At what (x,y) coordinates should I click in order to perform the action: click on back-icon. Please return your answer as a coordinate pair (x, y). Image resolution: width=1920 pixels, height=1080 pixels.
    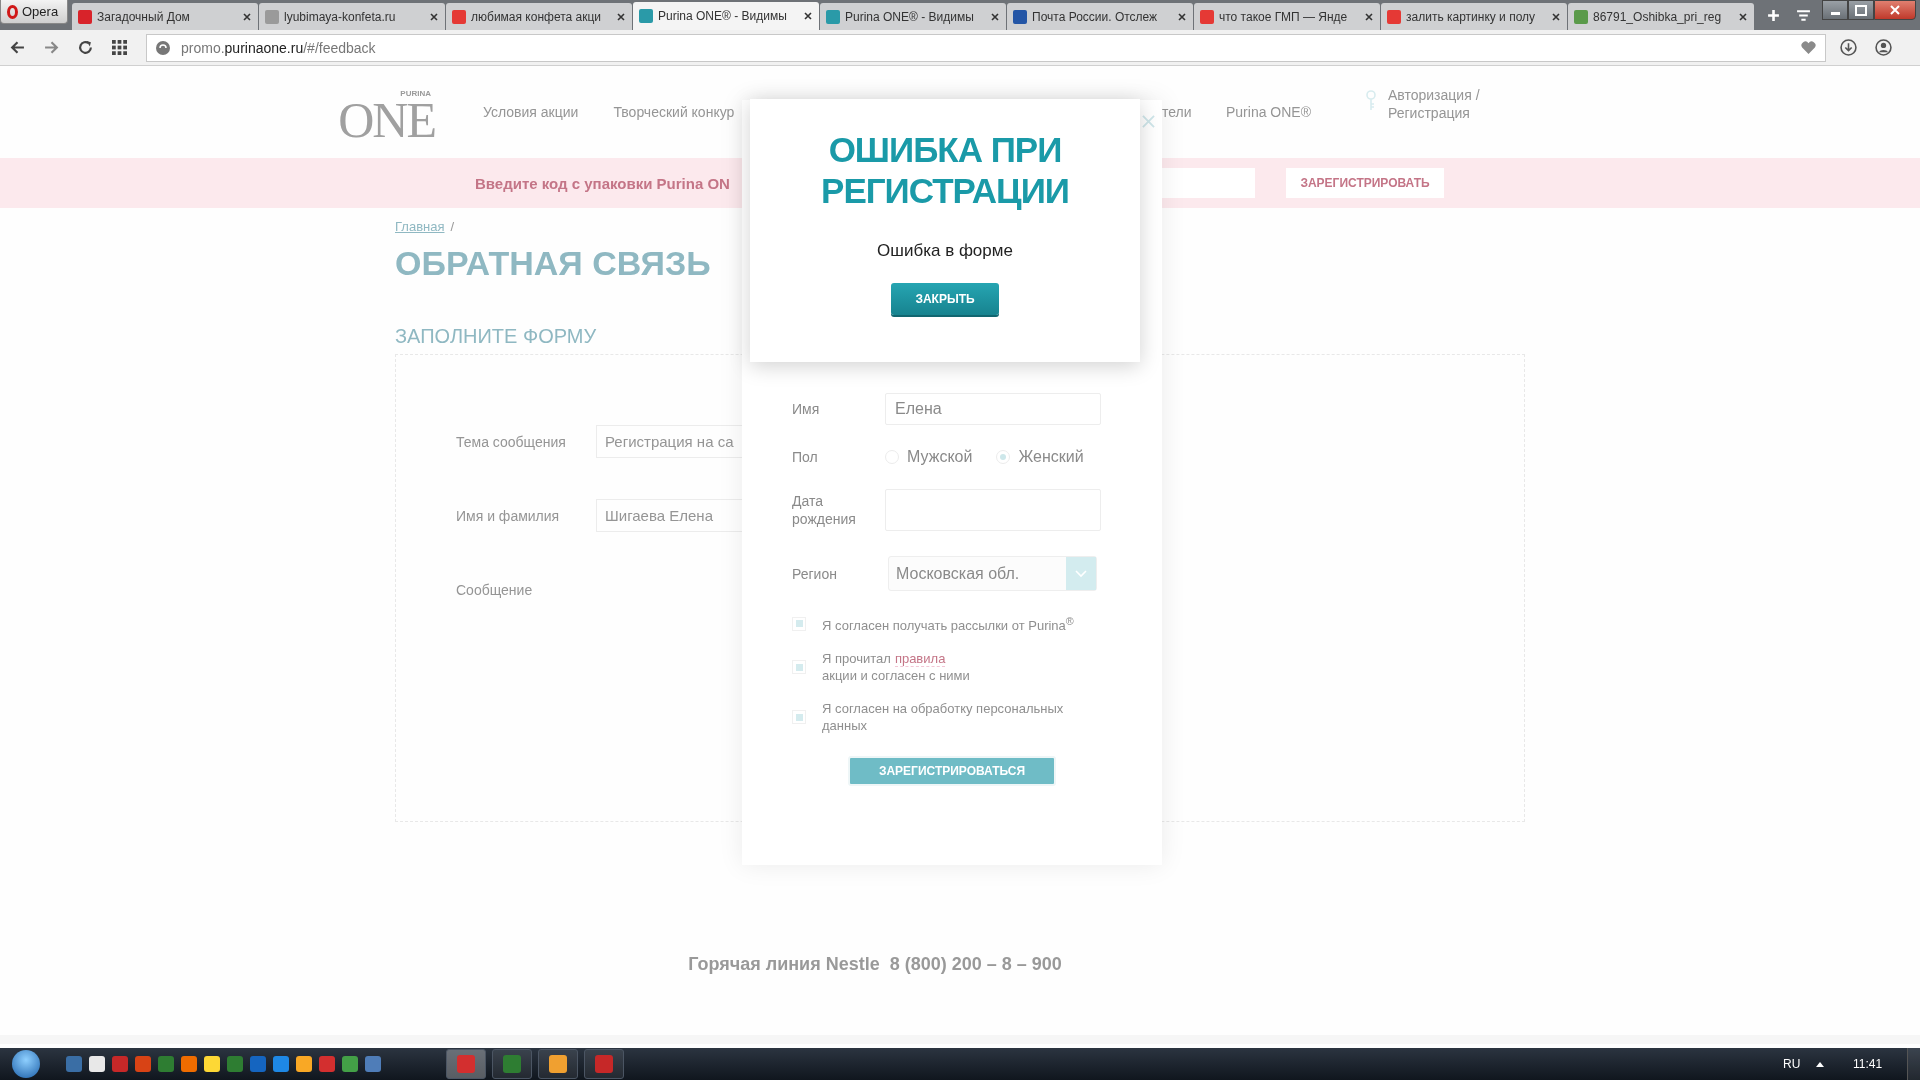
    Looking at the image, I should click on (17, 47).